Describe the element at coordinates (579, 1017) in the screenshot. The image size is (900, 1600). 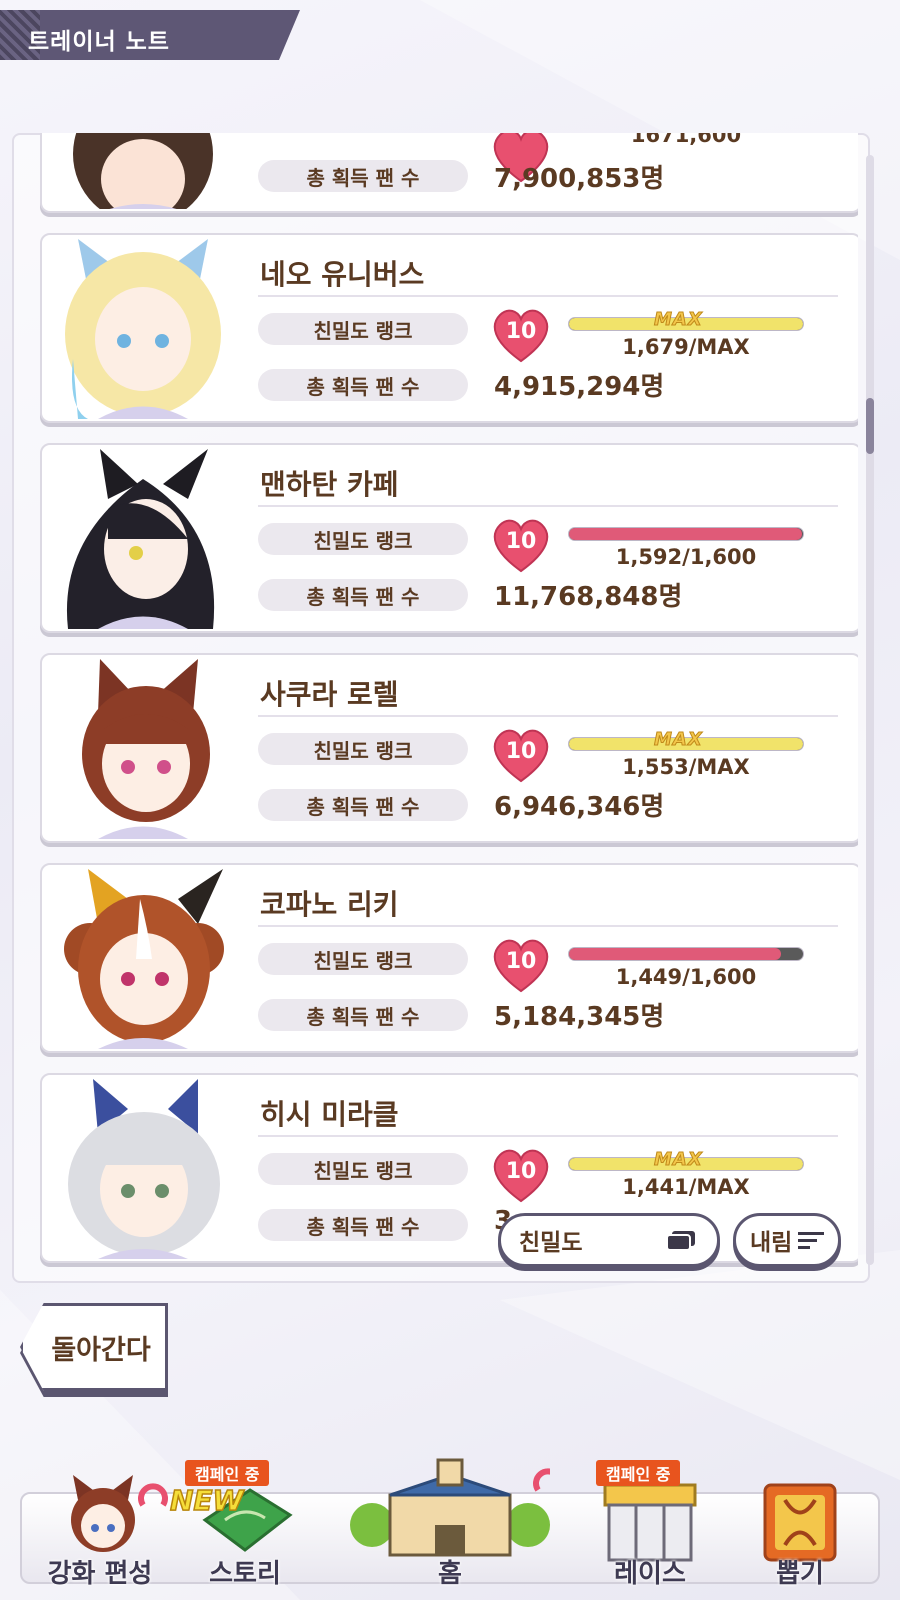
I see `fans-value: 5,184,345명` at that location.